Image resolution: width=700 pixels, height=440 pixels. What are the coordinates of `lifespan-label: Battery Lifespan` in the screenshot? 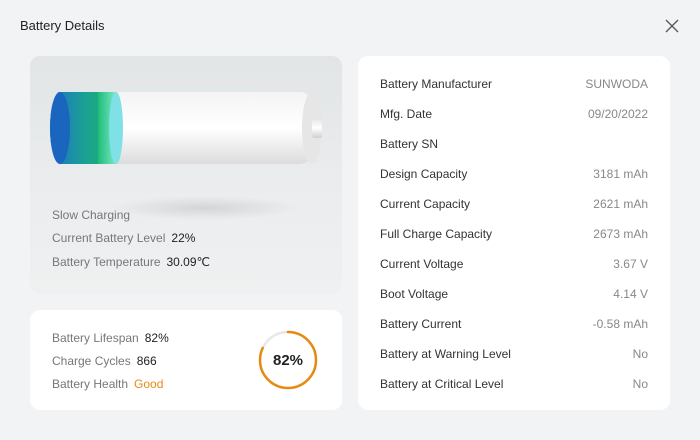 It's located at (95, 338).